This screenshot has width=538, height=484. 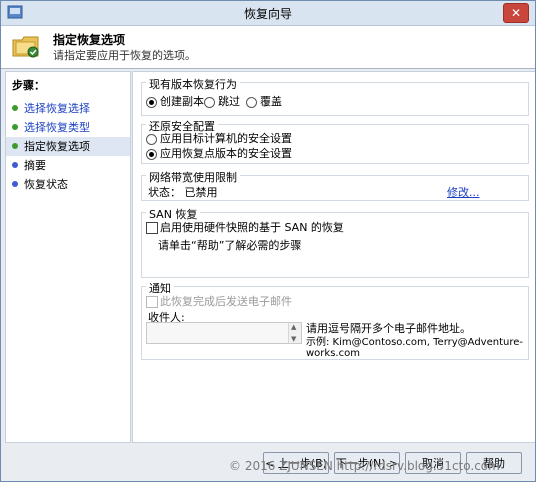 I want to click on restore-folder-icon, so click(x=25, y=47).